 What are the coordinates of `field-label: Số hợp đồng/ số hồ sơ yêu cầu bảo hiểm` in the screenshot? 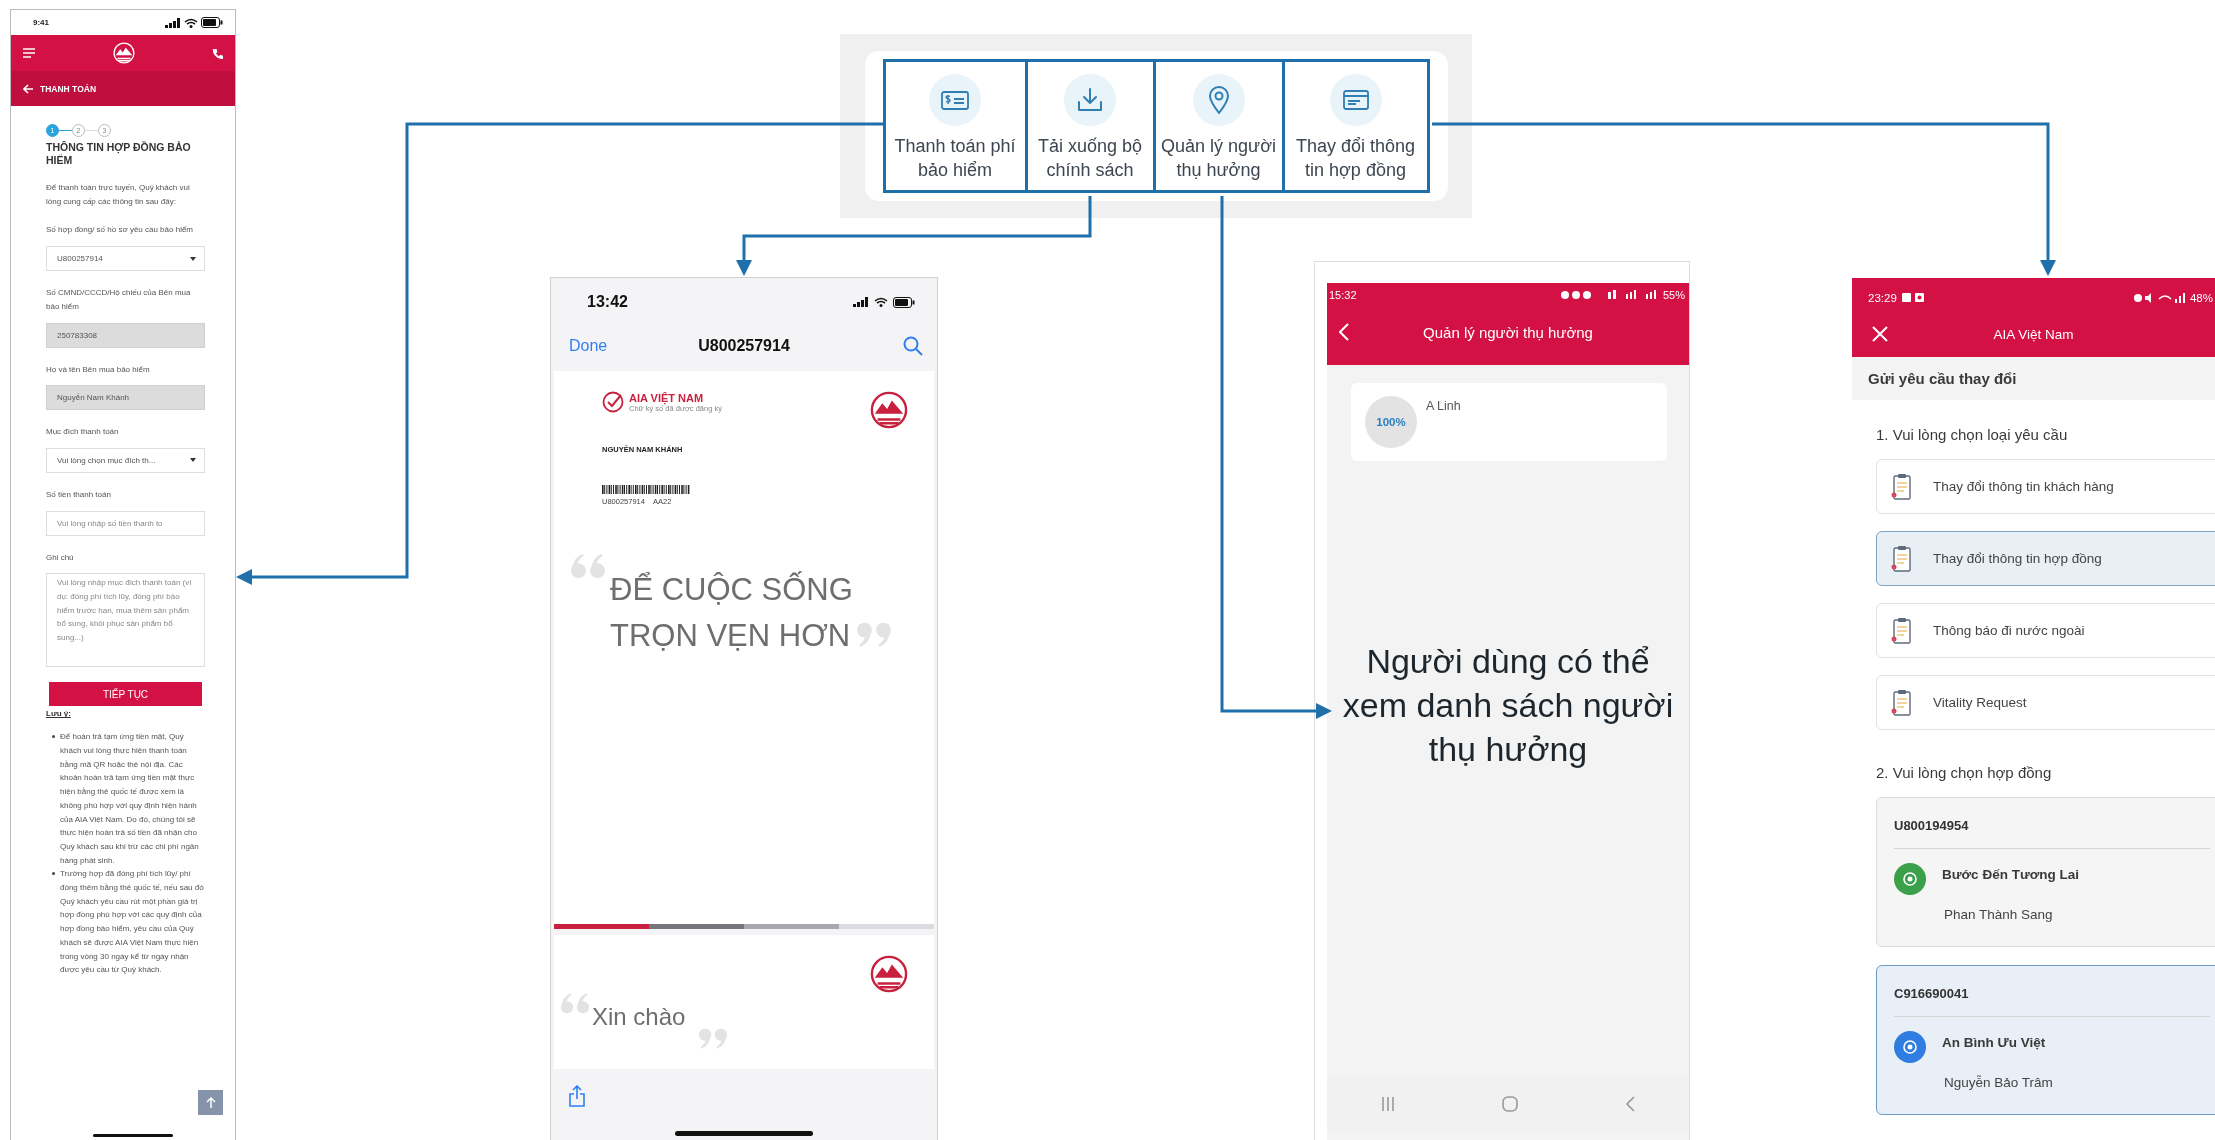 It's located at (120, 230).